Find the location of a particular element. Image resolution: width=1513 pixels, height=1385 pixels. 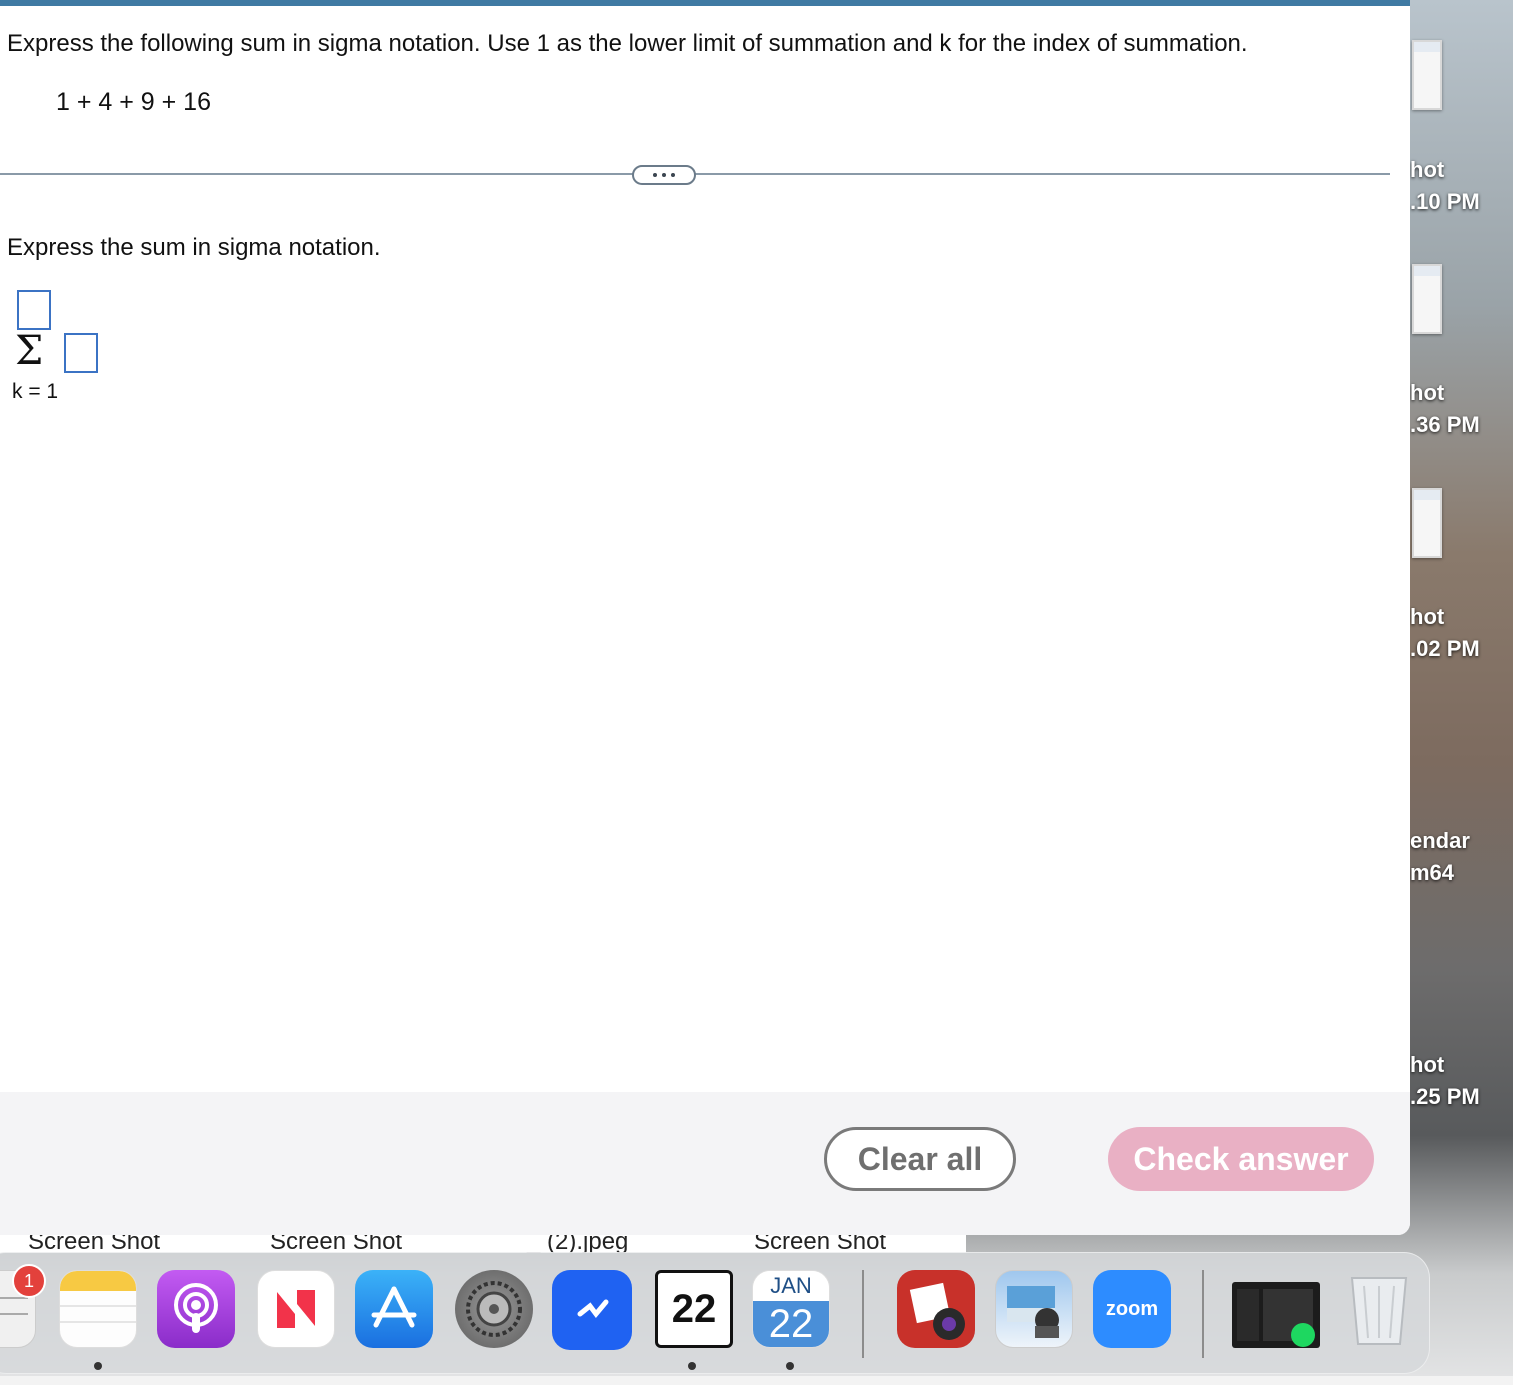

desktop-file-name: m64 is located at coordinates (1432, 872).